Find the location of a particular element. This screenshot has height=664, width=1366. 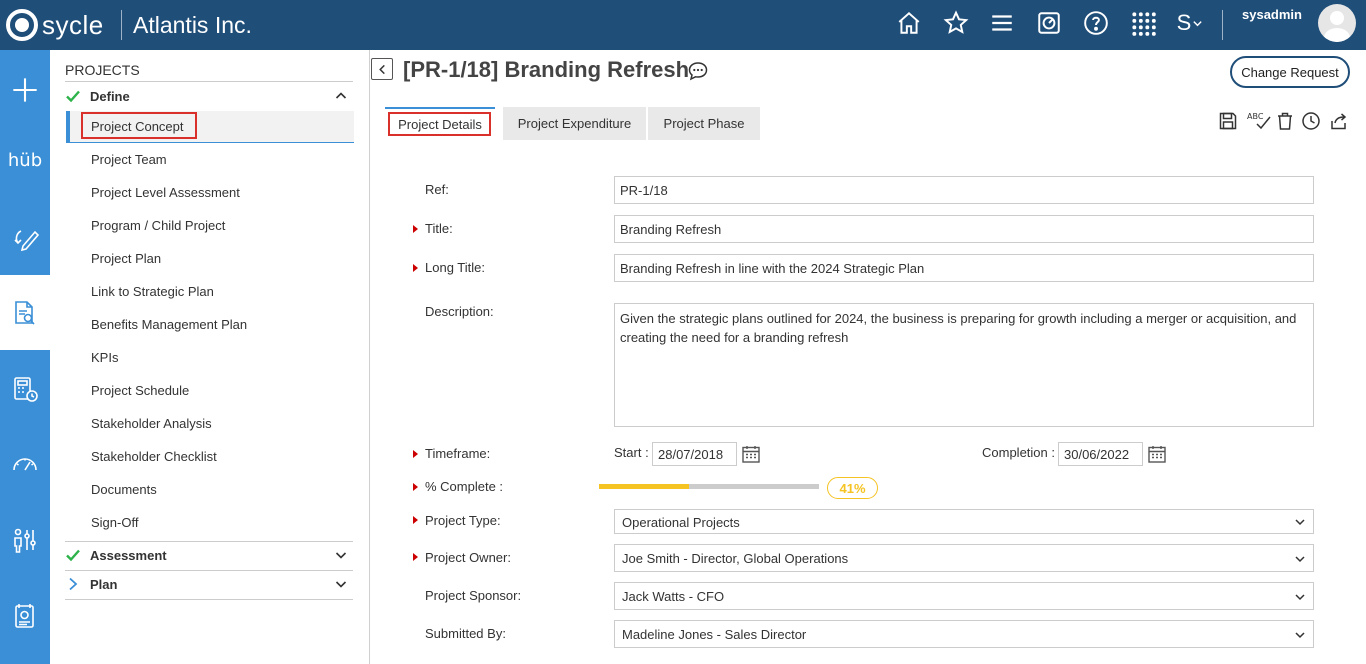

section-assessment: Assessment is located at coordinates (209, 555).